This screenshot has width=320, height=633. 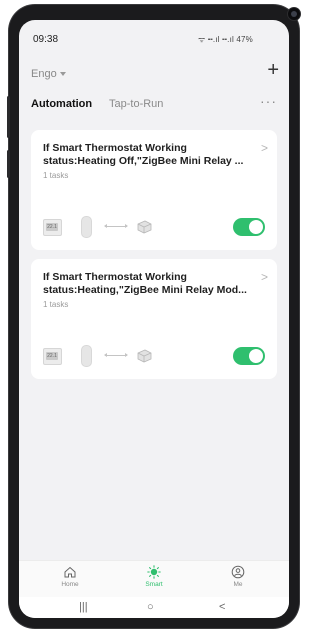 What do you see at coordinates (154, 572) in the screenshot?
I see `smart-sun-icon` at bounding box center [154, 572].